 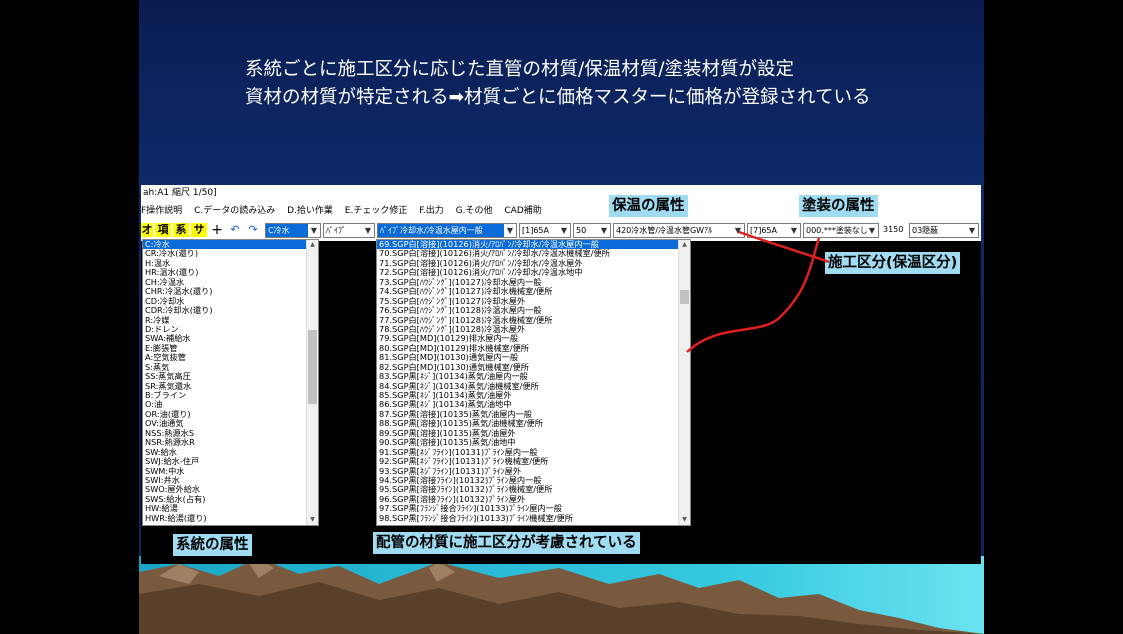 I want to click on system-list-item: SWO:屋外給水, so click(x=230, y=489).